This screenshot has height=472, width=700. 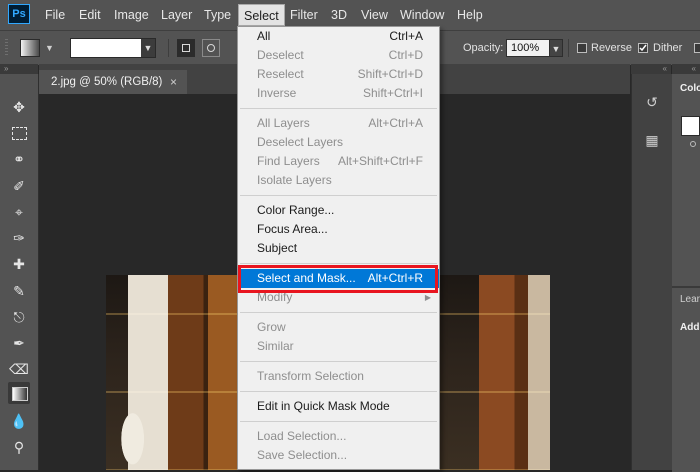 What do you see at coordinates (19, 159) in the screenshot?
I see `lasso-icon: ⚭` at bounding box center [19, 159].